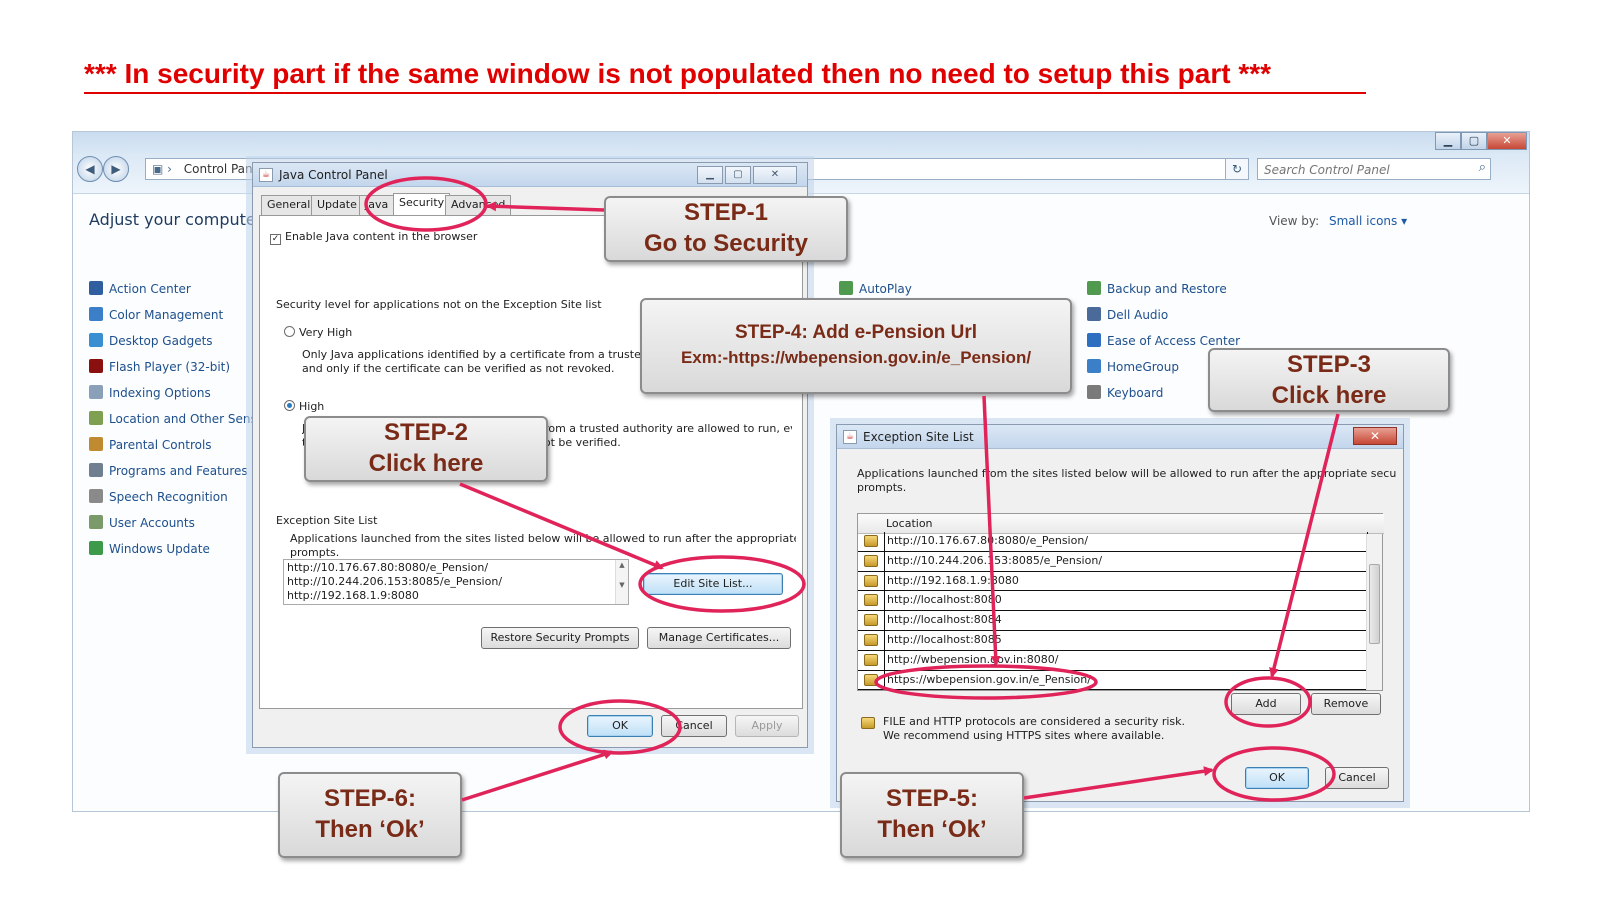 The image size is (1600, 900). I want to click on scrollbar-thumb, so click(1374, 604).